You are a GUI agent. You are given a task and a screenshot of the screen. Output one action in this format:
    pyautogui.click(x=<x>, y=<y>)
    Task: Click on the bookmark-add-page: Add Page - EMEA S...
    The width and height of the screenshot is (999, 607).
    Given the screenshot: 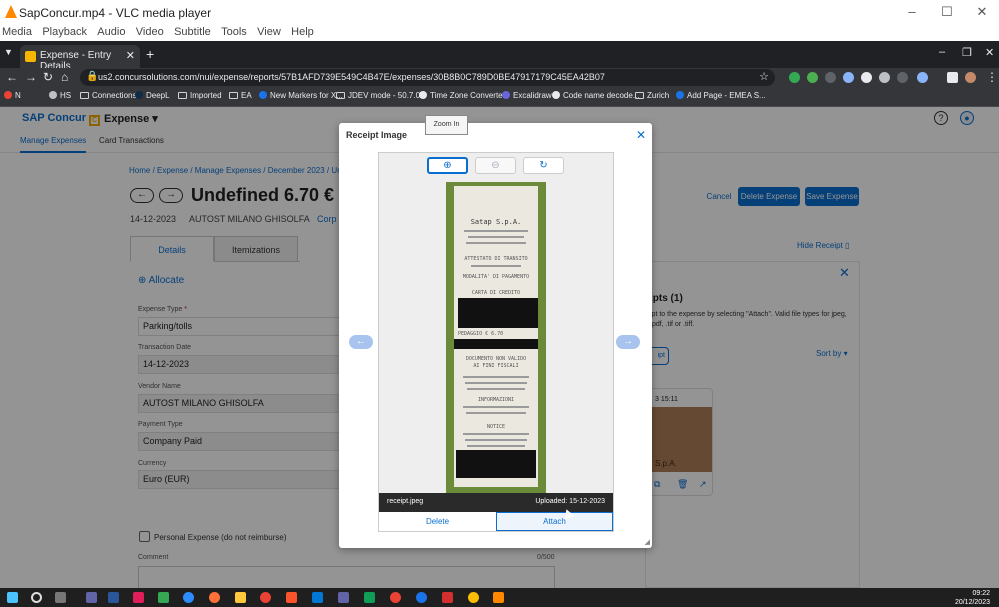 What is the action you would take?
    pyautogui.click(x=721, y=95)
    